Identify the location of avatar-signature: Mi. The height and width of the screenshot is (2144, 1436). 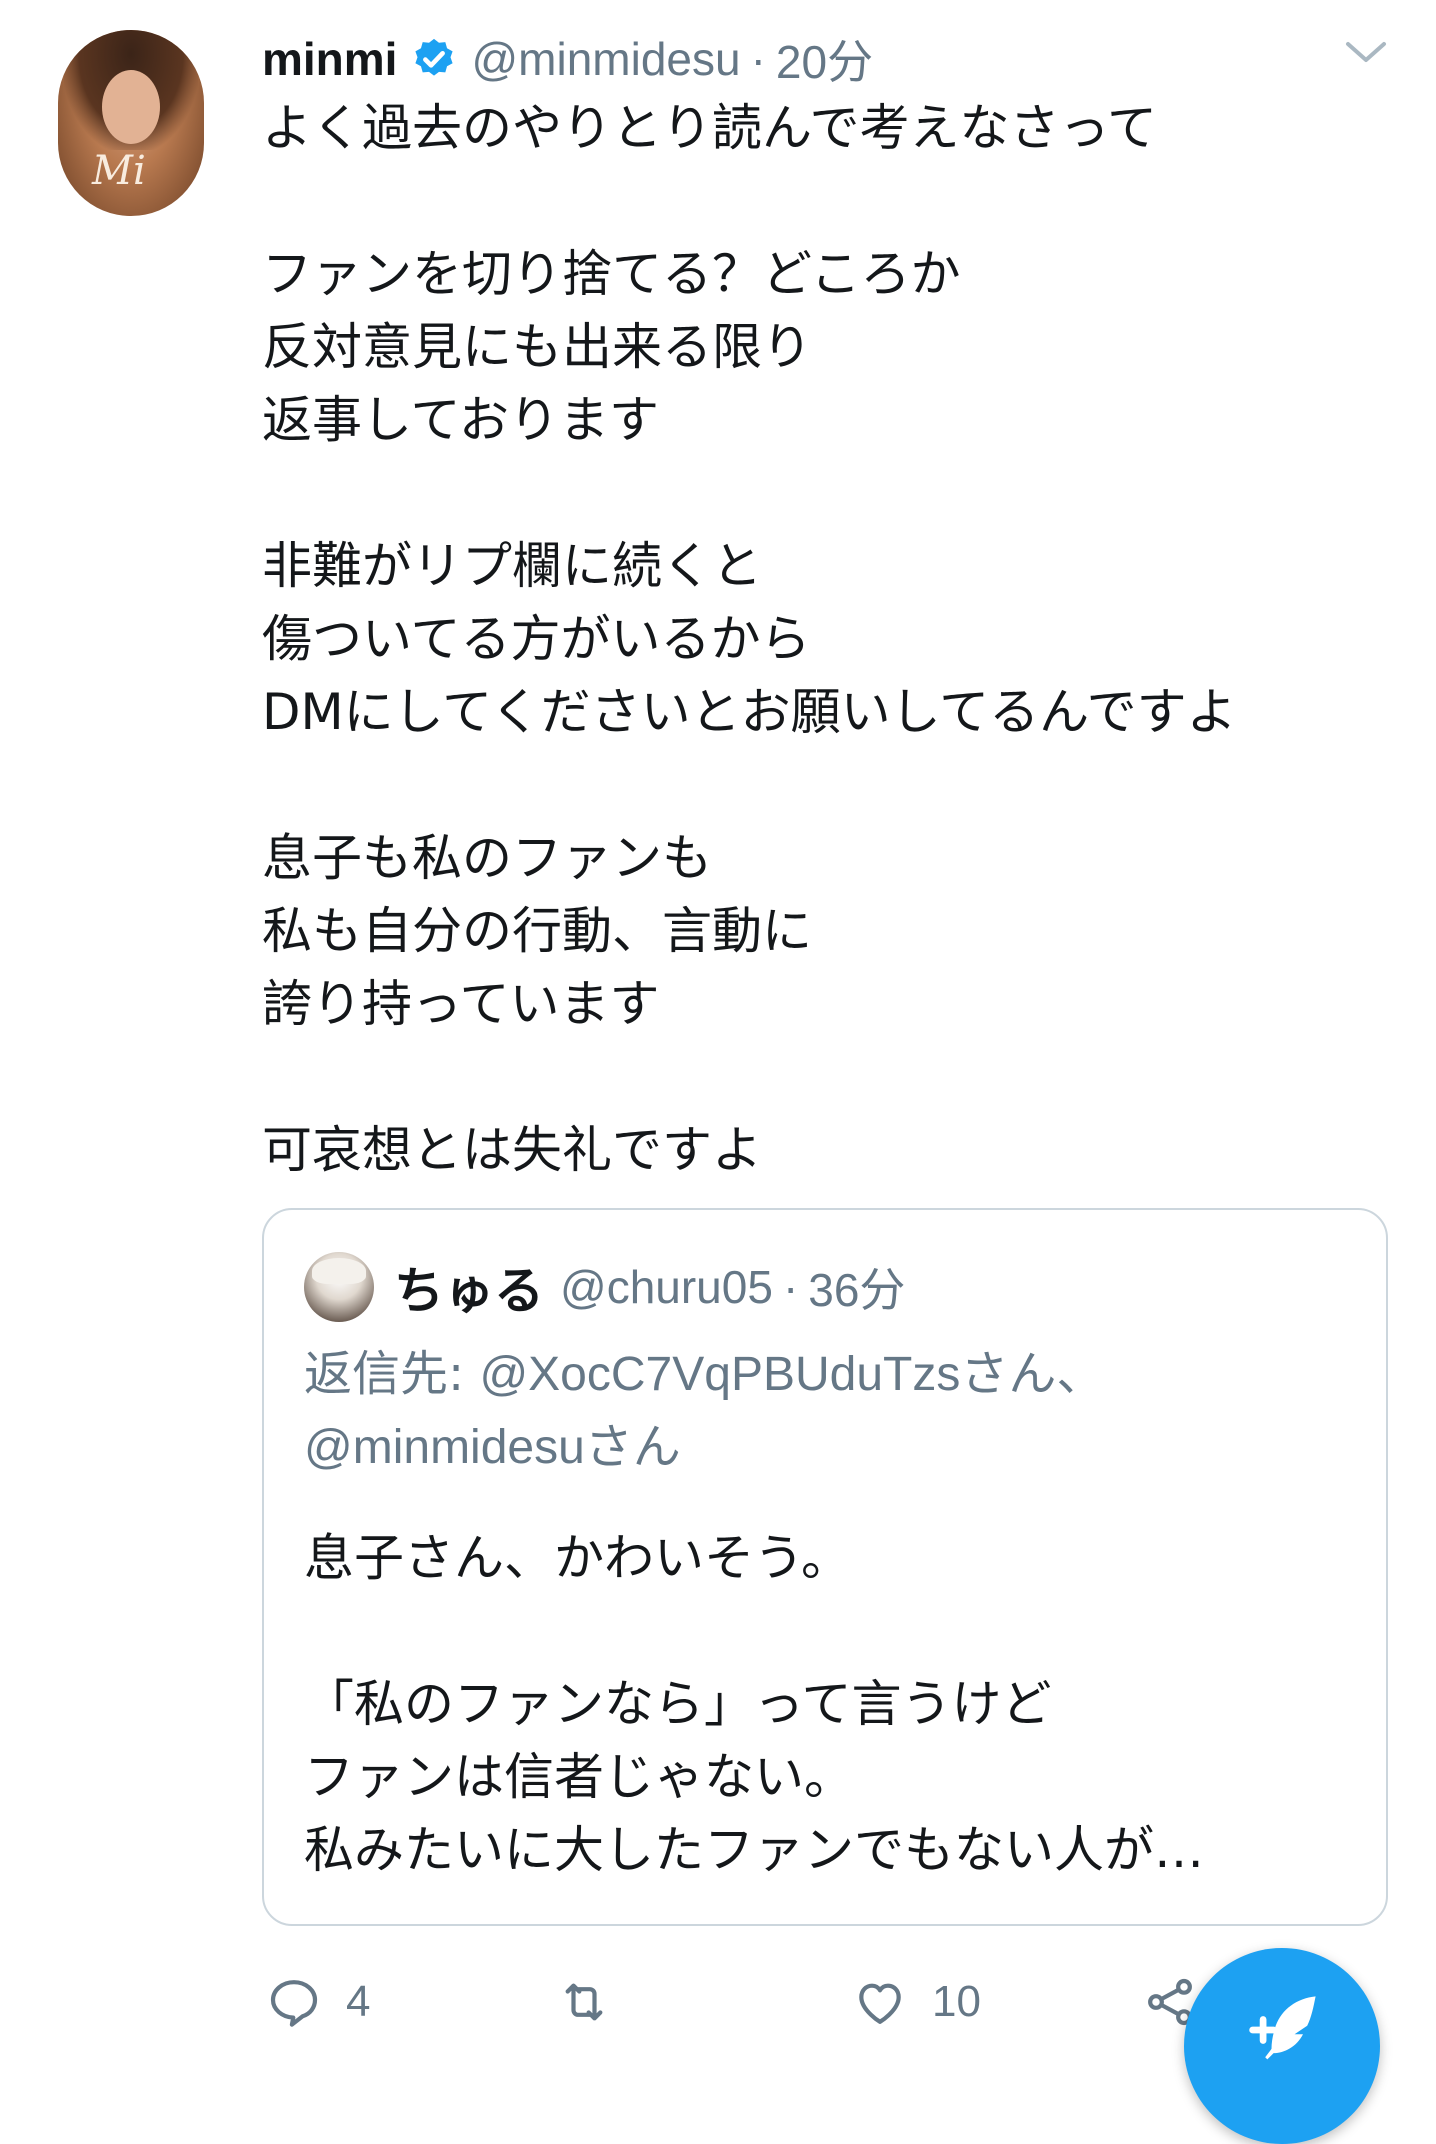
(119, 171).